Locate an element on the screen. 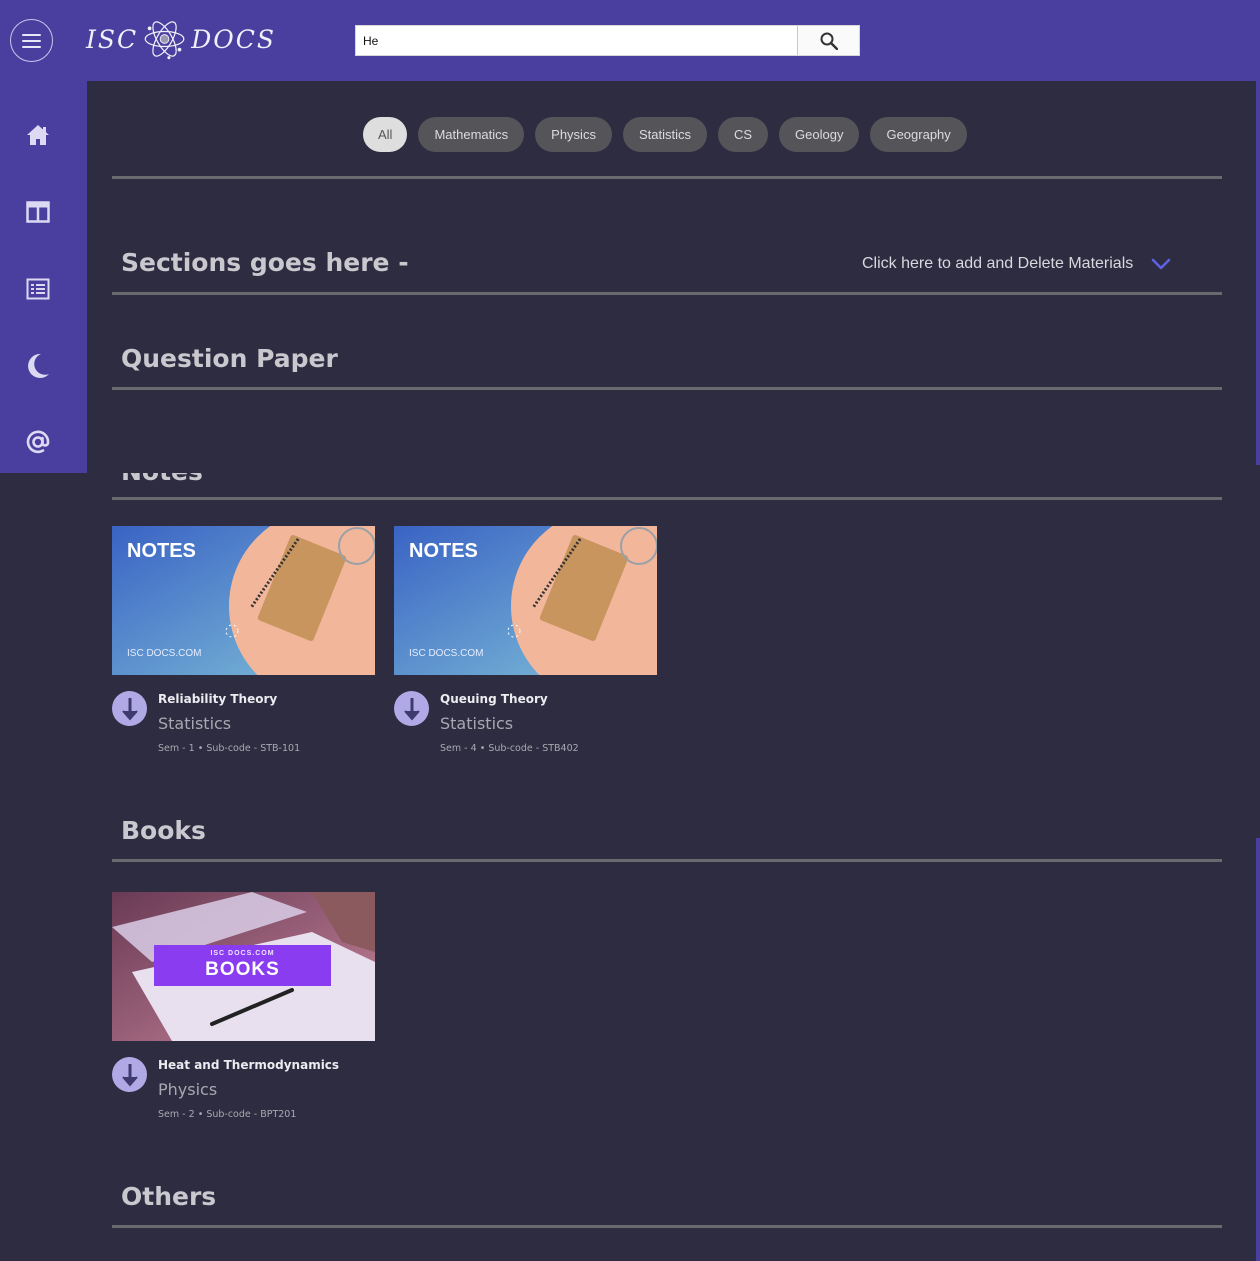 The image size is (1260, 1261). material-info: Sem - 2 • Sub-code - BPT201 is located at coordinates (227, 1114).